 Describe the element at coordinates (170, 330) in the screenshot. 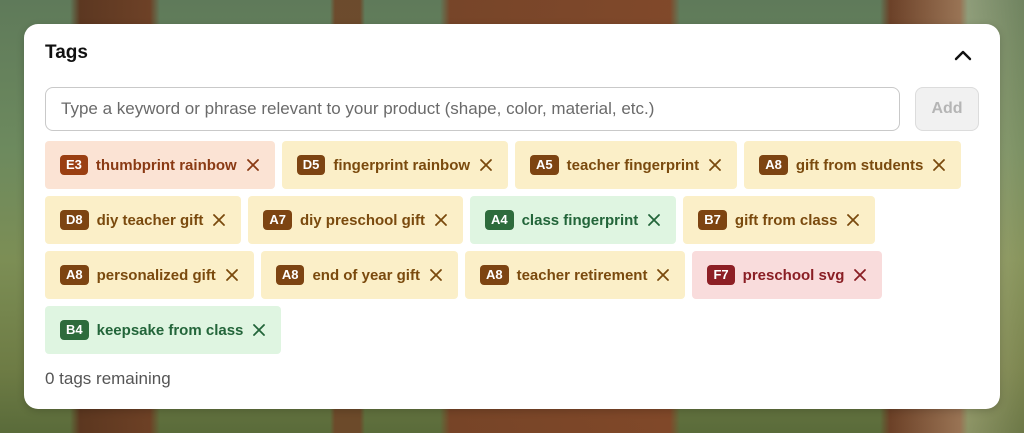

I see `tag-label: keepsake from class` at that location.